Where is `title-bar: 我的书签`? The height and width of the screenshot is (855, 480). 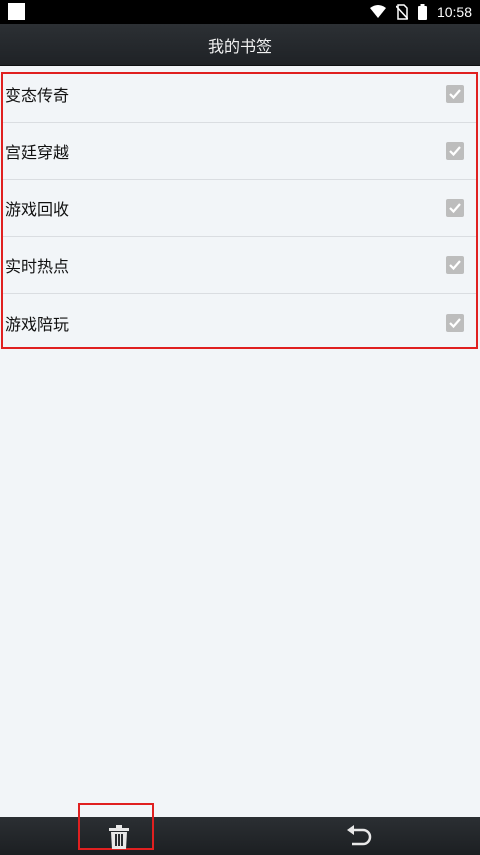
title-bar: 我的书签 is located at coordinates (240, 45).